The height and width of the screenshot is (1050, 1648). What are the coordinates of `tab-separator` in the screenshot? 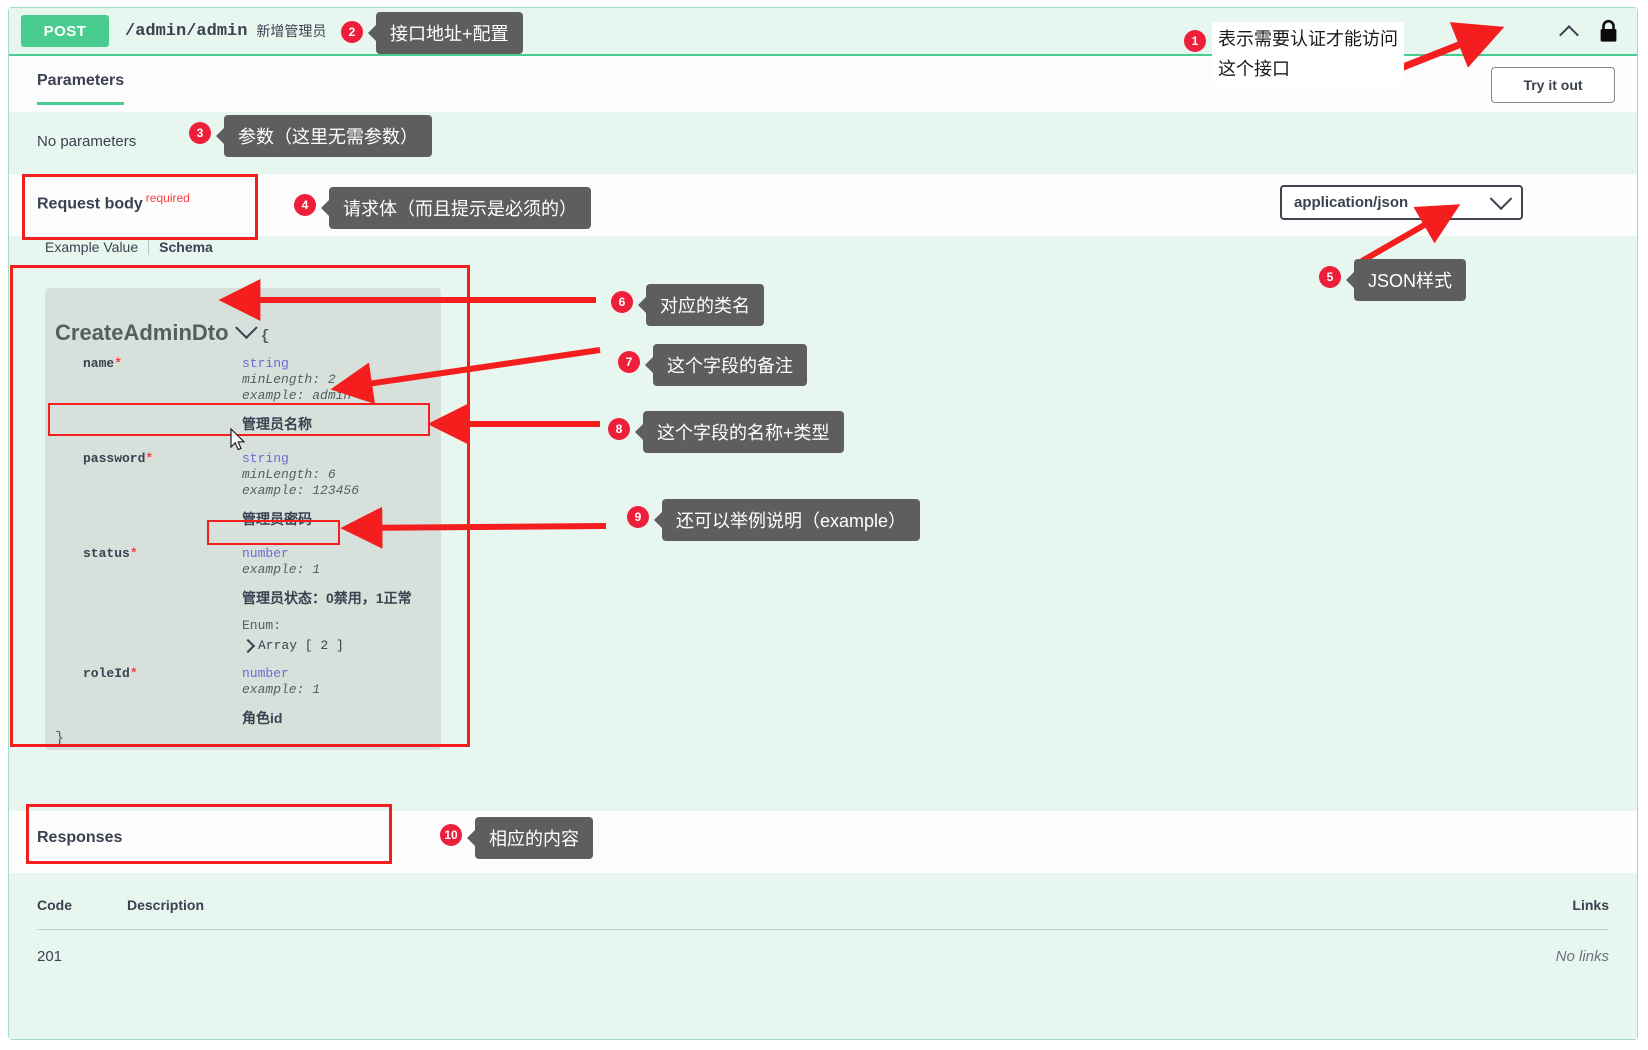 It's located at (149, 247).